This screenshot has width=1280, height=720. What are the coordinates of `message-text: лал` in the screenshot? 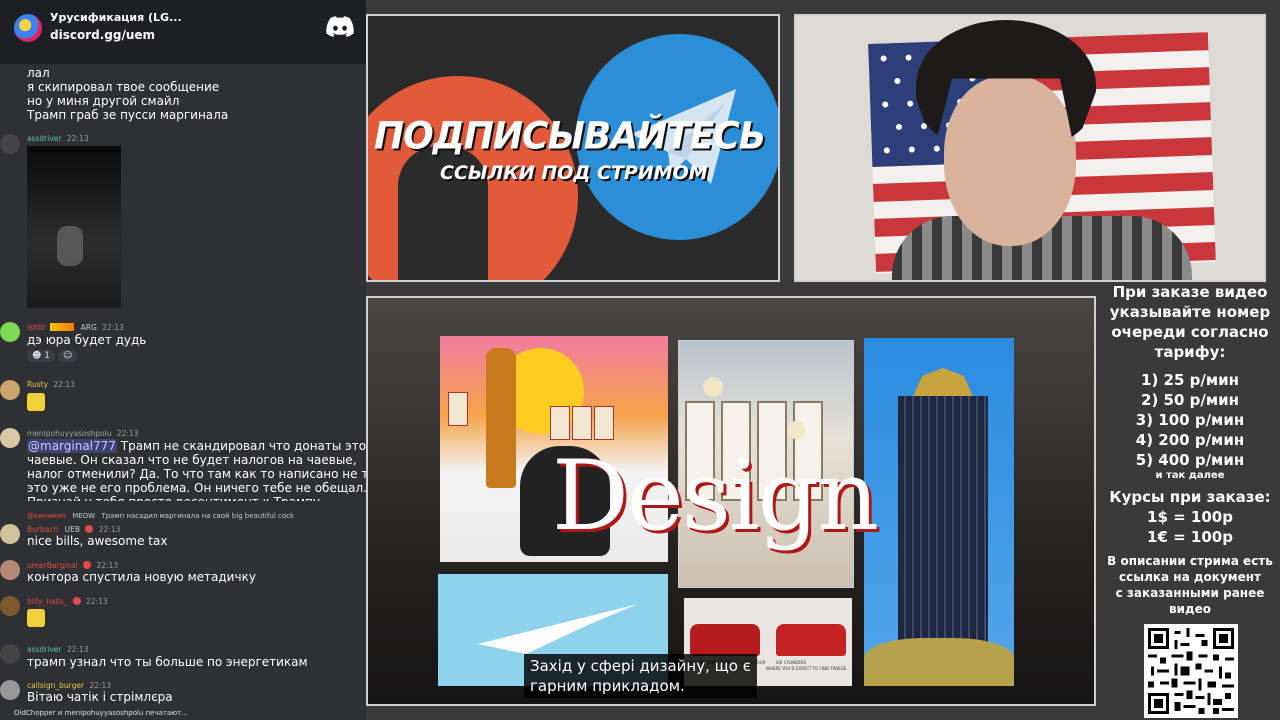 It's located at (38, 73).